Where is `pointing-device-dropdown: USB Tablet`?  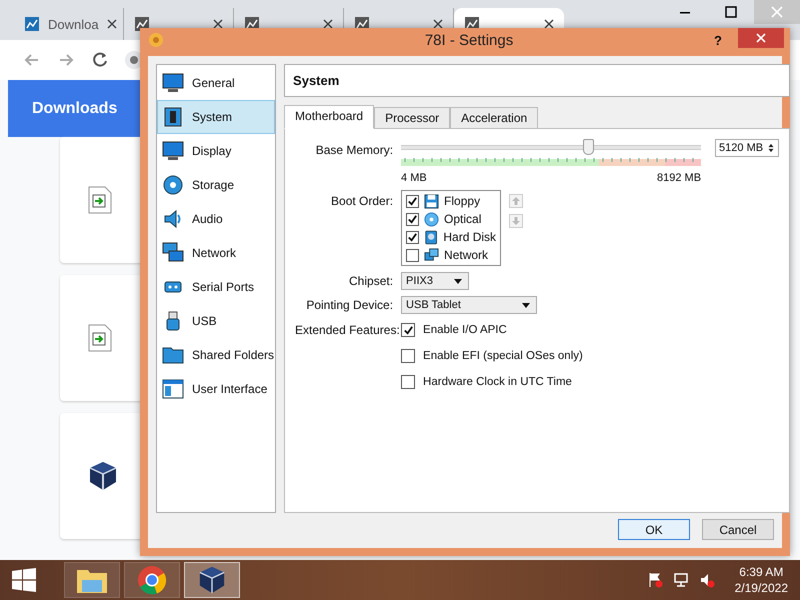
pointing-device-dropdown: USB Tablet is located at coordinates (469, 305).